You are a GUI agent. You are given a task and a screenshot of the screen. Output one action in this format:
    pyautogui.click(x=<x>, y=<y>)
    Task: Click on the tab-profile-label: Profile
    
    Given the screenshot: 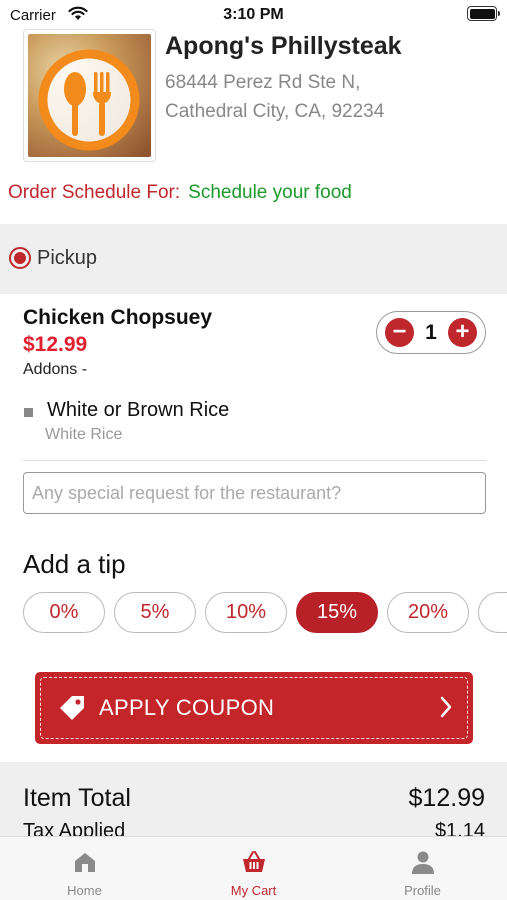 What is the action you would take?
    pyautogui.click(x=422, y=890)
    